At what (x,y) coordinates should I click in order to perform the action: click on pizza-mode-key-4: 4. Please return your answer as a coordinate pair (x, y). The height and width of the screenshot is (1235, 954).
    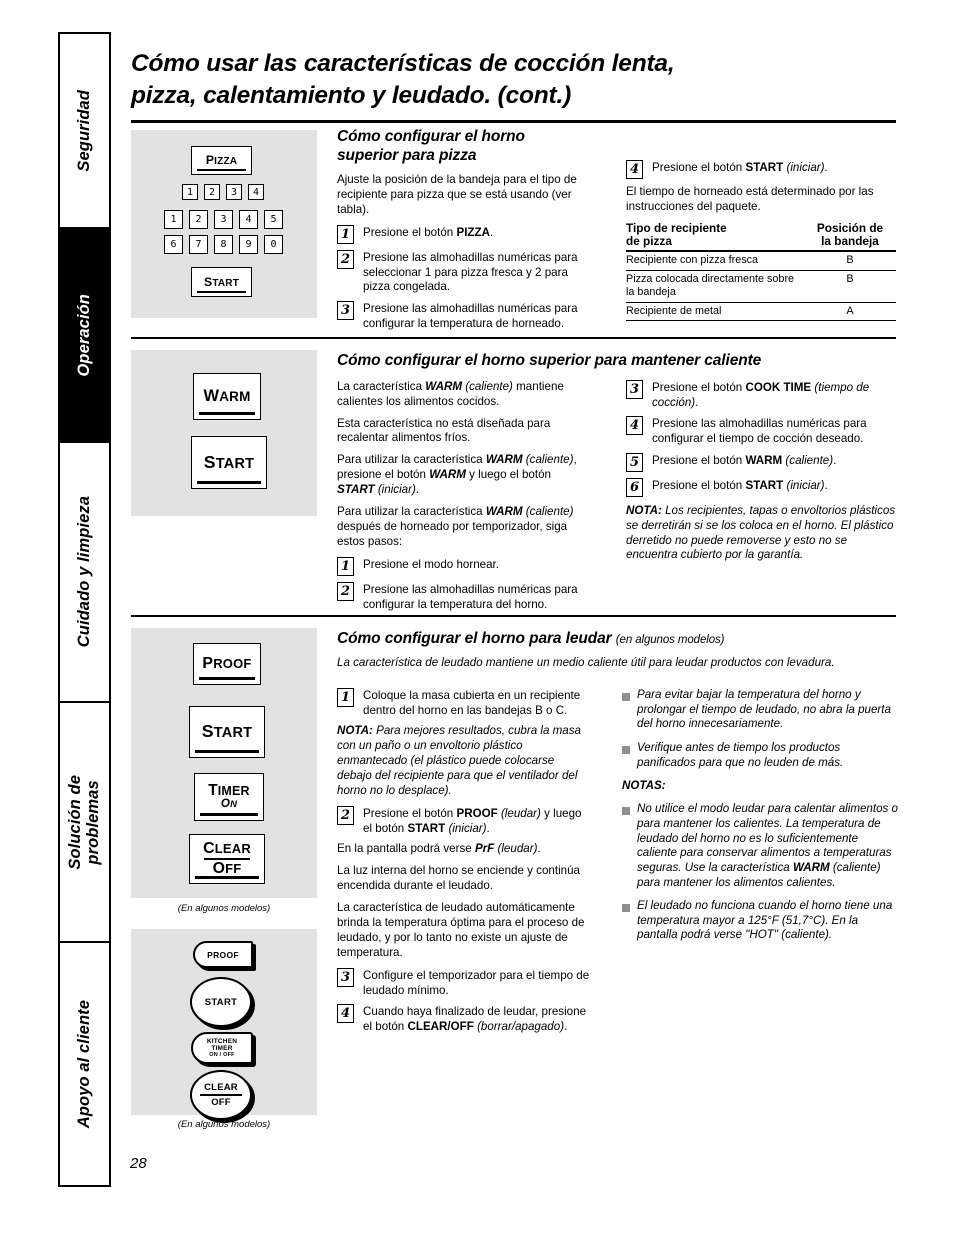
    Looking at the image, I should click on (256, 192).